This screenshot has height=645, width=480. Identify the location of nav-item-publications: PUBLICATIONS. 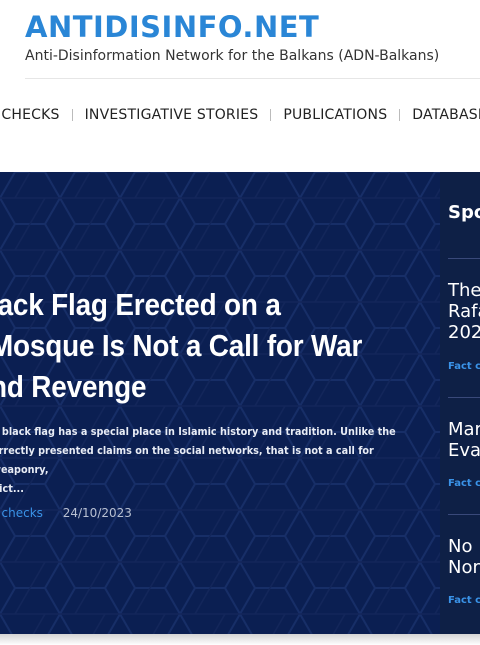
(335, 115).